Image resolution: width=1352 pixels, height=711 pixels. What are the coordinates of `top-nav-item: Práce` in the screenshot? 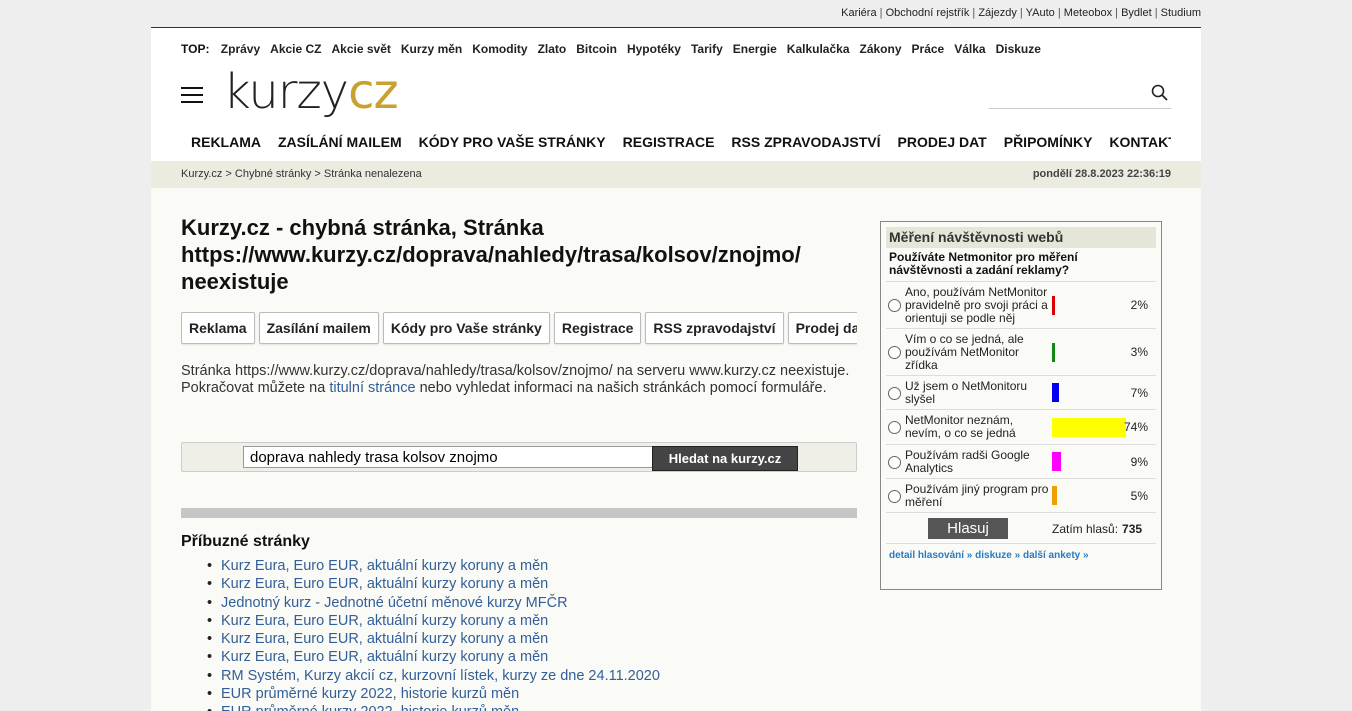 It's located at (928, 49).